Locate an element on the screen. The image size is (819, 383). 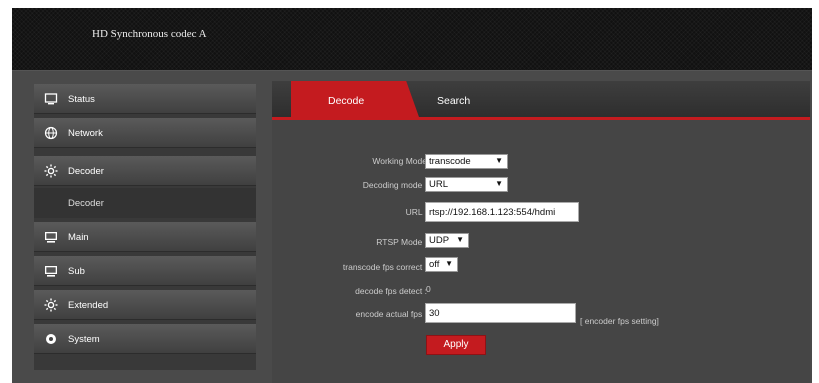
sidebar-item-system: System is located at coordinates (145, 339).